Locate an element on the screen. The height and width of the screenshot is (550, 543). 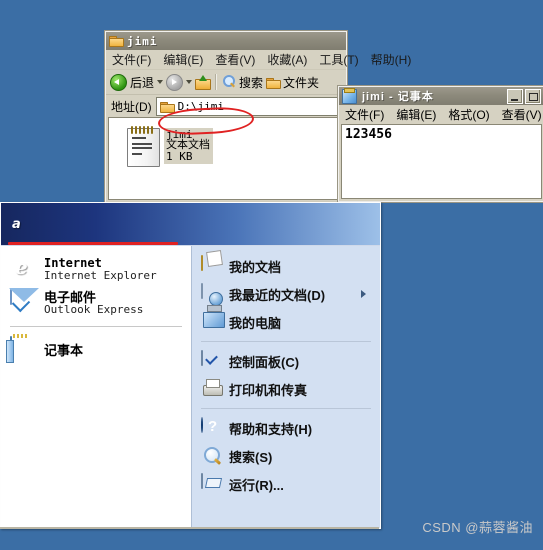
email-subtitle: Outlook Express is located at coordinates (94, 309).